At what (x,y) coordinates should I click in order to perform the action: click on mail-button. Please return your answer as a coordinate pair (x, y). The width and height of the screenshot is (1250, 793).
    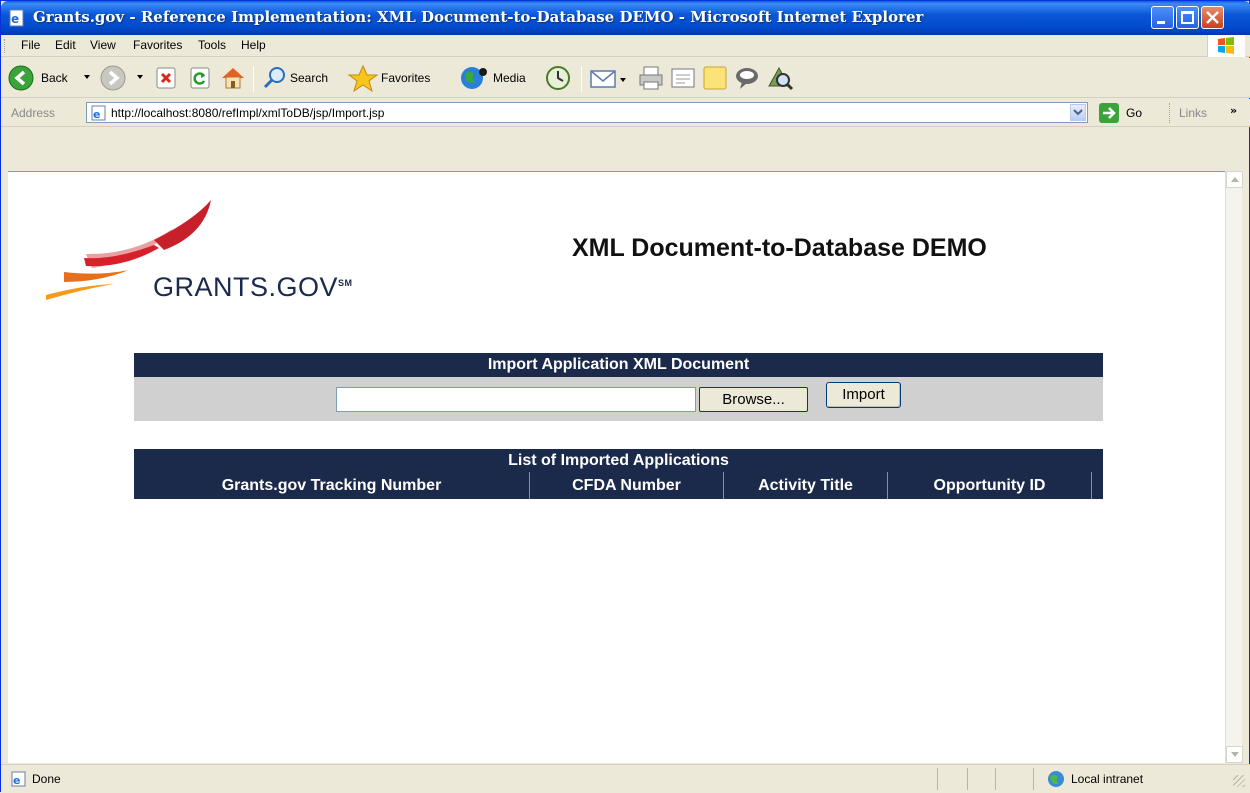
    Looking at the image, I should click on (609, 78).